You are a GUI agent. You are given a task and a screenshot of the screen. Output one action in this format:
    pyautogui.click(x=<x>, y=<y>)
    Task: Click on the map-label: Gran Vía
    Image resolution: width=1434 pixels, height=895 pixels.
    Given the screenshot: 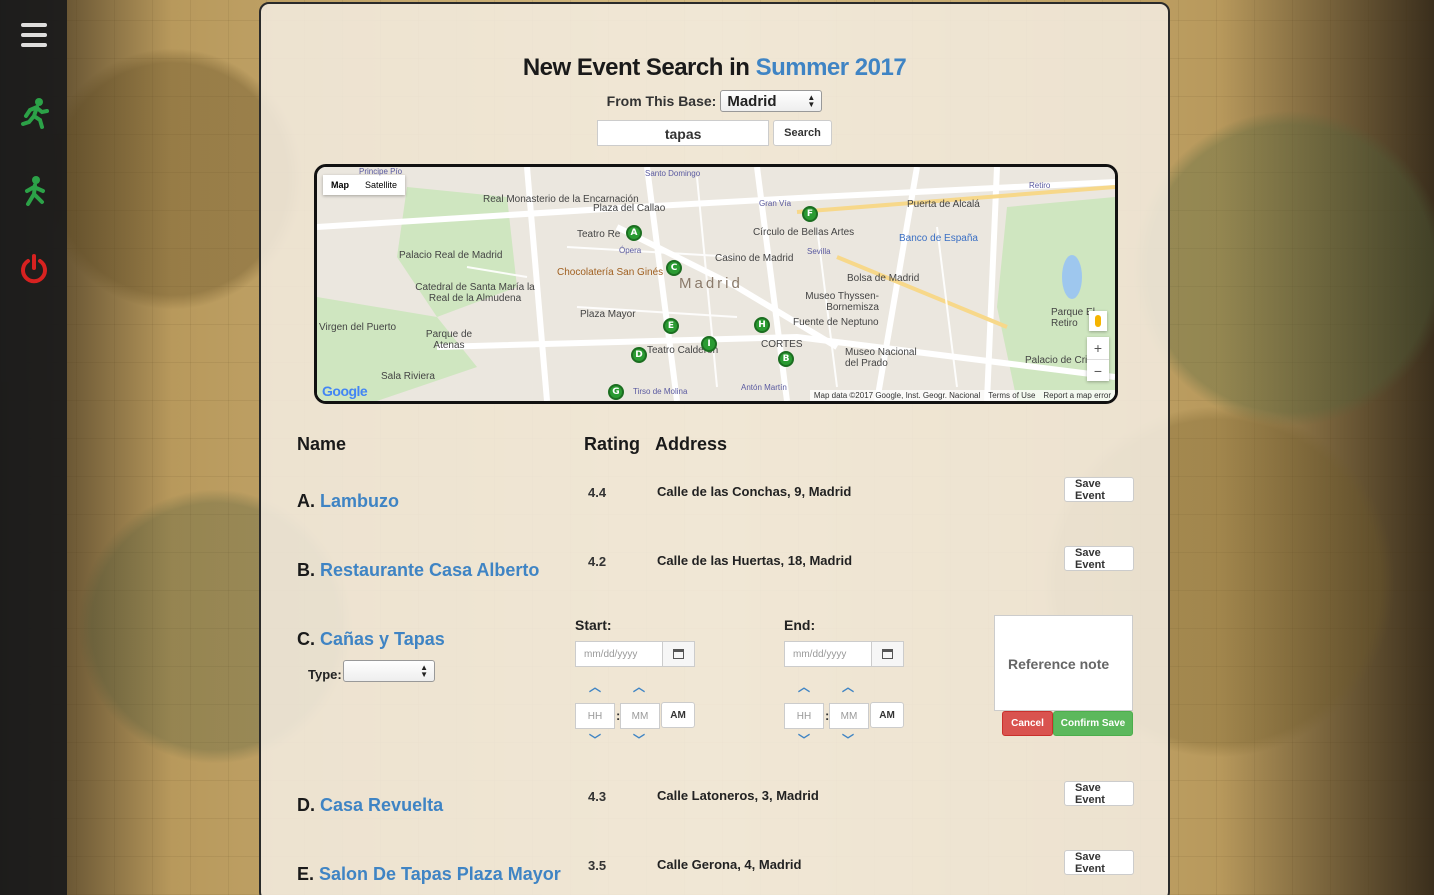 What is the action you would take?
    pyautogui.click(x=775, y=203)
    